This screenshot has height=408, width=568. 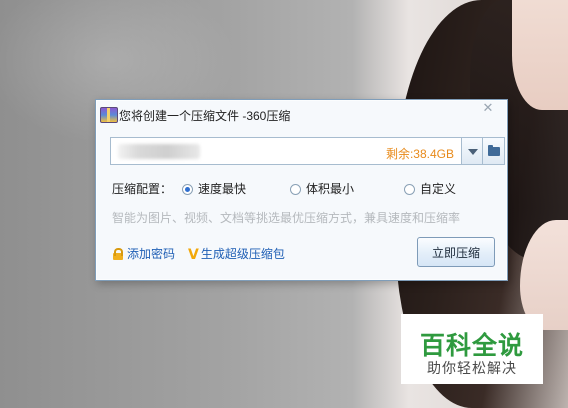 I want to click on config-label: 压缩配置：, so click(x=142, y=189).